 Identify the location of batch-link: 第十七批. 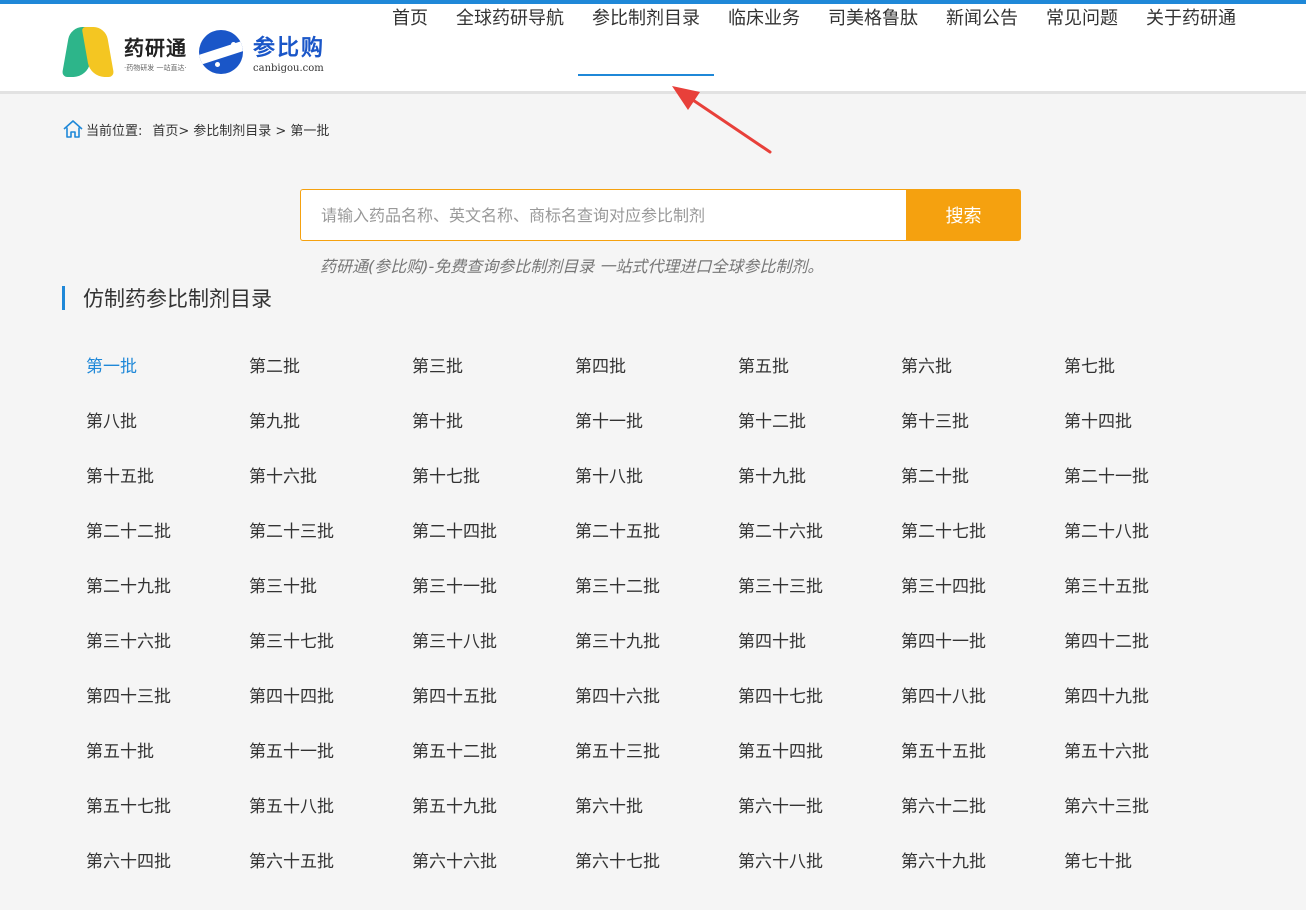
(493, 477).